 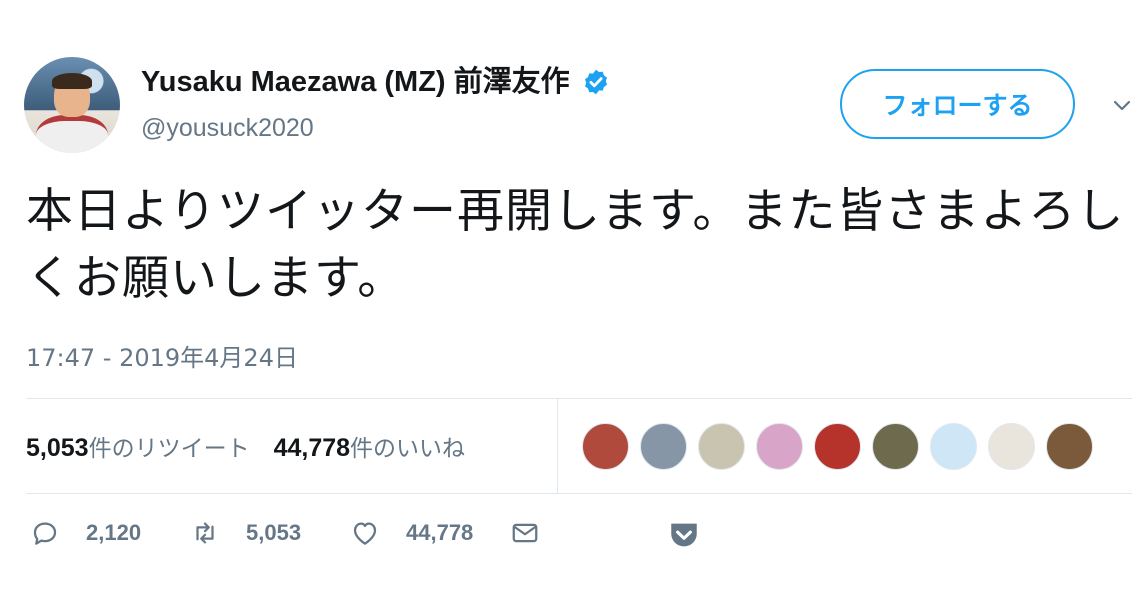 What do you see at coordinates (274, 532) in the screenshot?
I see `retweet-count: 5,053` at bounding box center [274, 532].